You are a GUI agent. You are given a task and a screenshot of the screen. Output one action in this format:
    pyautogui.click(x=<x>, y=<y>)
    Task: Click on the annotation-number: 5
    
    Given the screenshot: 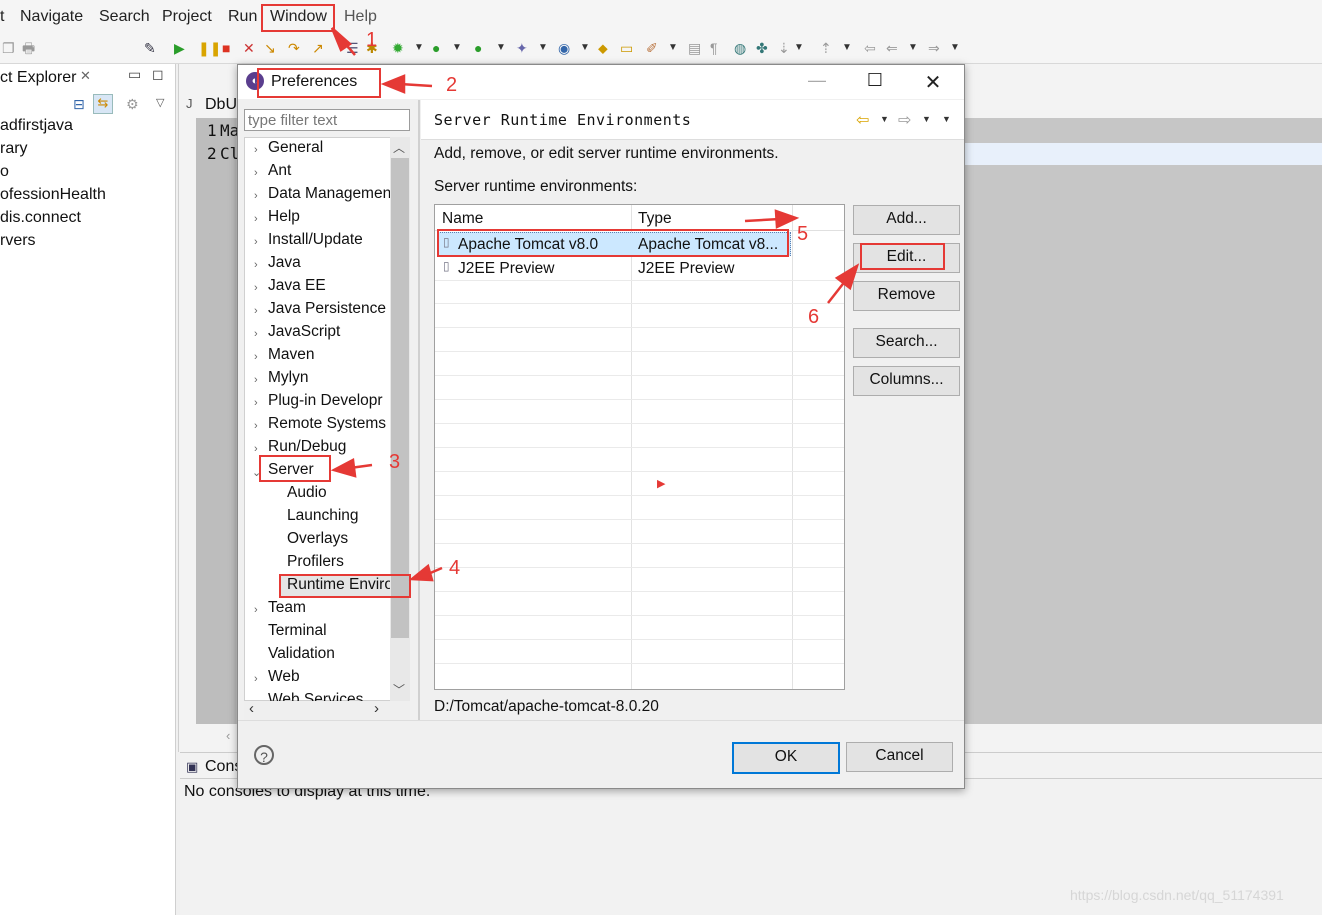 What is the action you would take?
    pyautogui.click(x=803, y=234)
    